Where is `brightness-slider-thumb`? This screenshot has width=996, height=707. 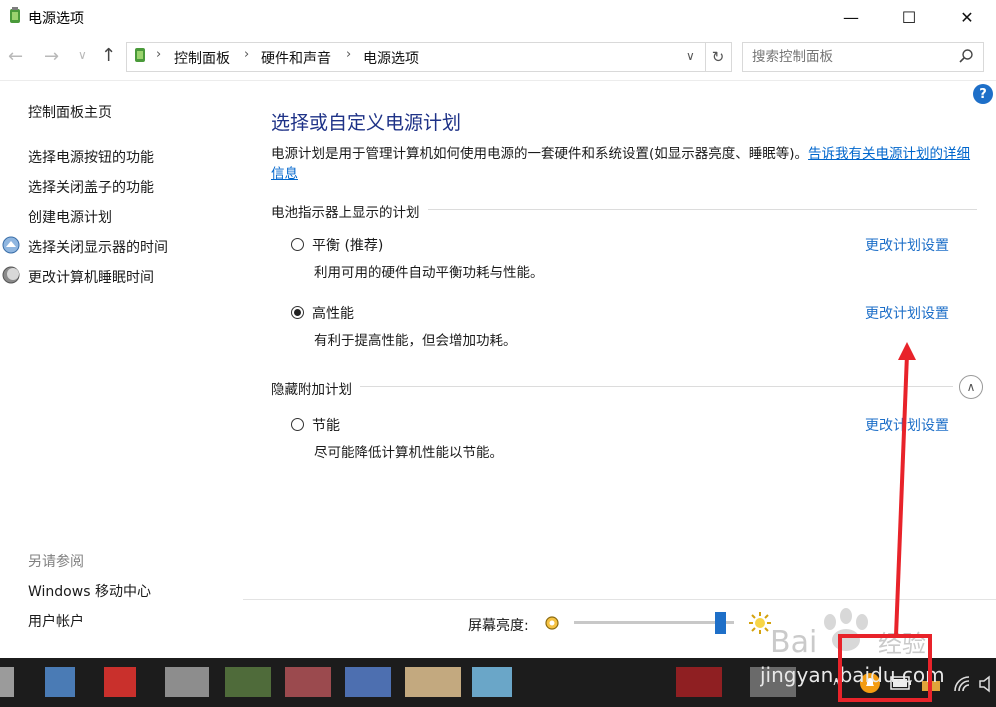
brightness-slider-thumb is located at coordinates (720, 623).